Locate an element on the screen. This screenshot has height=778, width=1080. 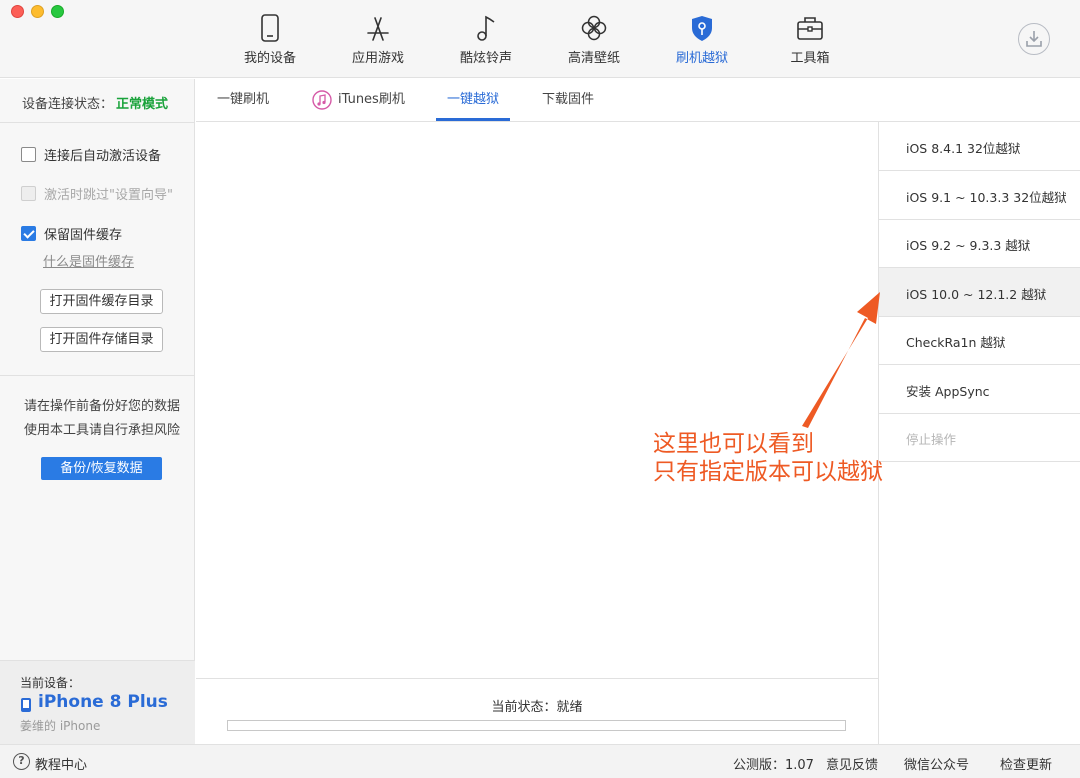
wechat-link: 微信公众号 is located at coordinates (936, 763).